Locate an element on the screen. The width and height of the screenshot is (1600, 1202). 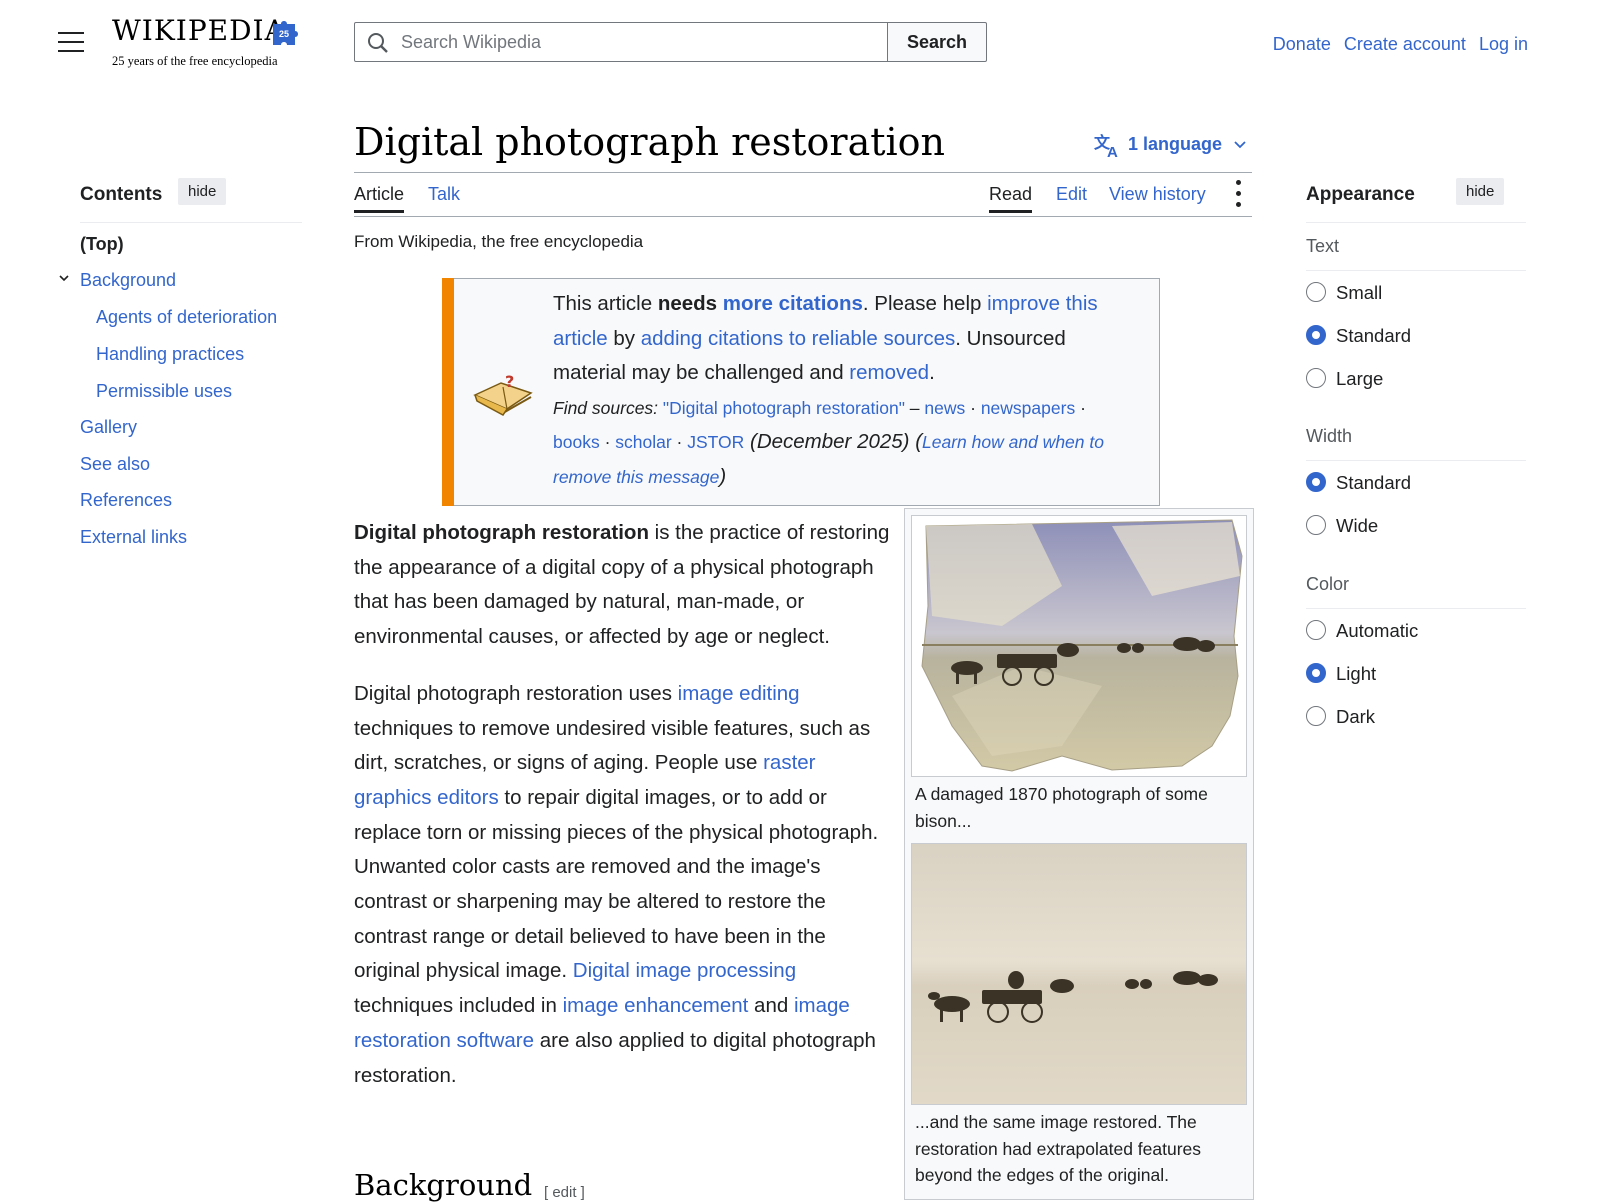
search-icon is located at coordinates (378, 43).